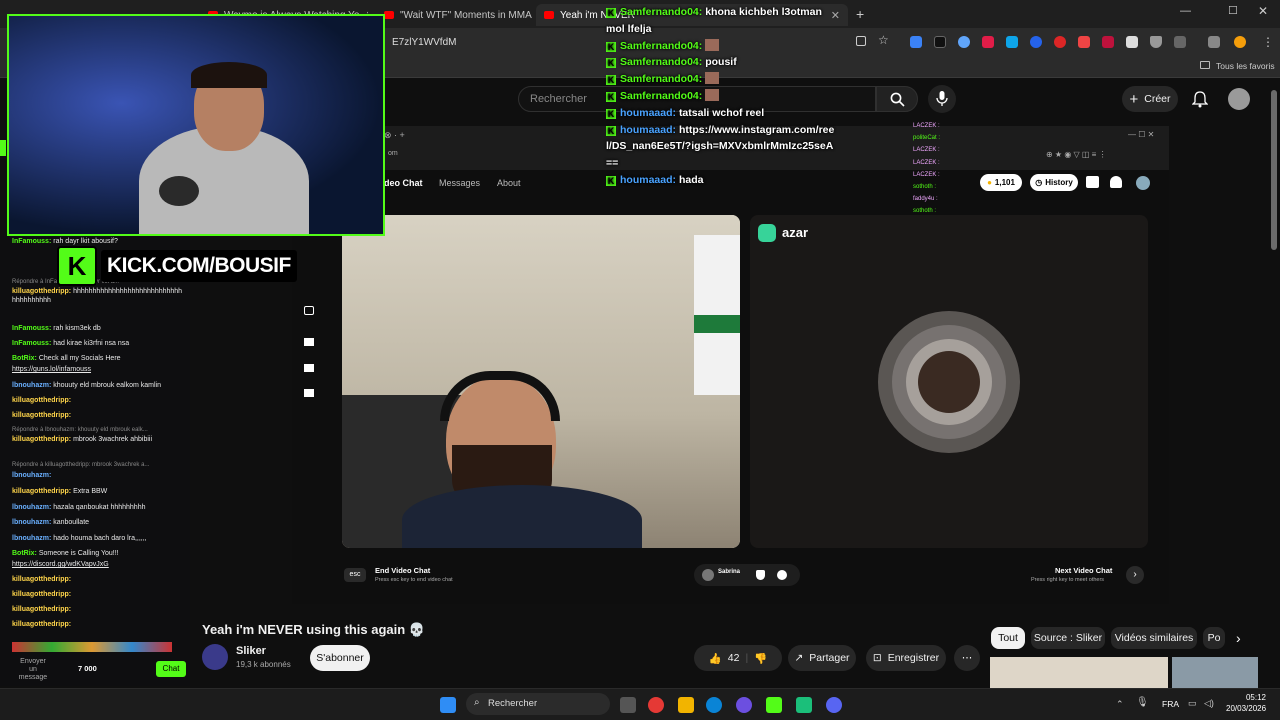 The image size is (1280, 720). I want to click on kick-channel-badge: K KICK.COM/BOUSIF, so click(195, 266).